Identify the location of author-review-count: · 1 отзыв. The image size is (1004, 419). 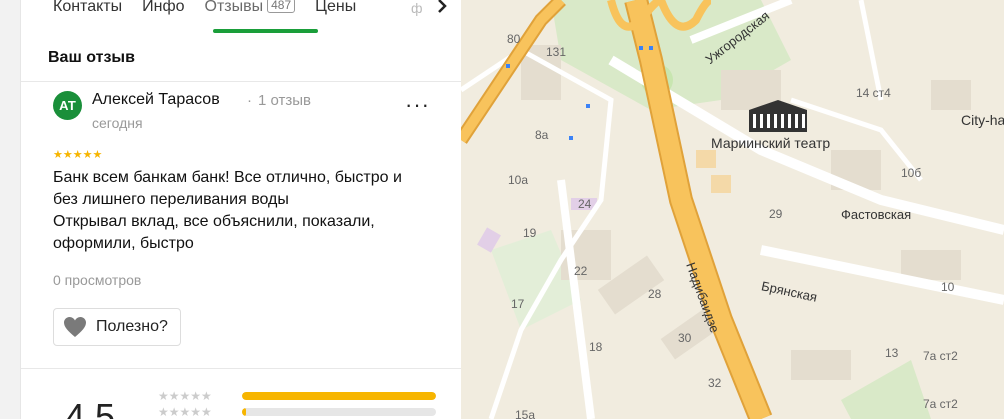
(279, 100).